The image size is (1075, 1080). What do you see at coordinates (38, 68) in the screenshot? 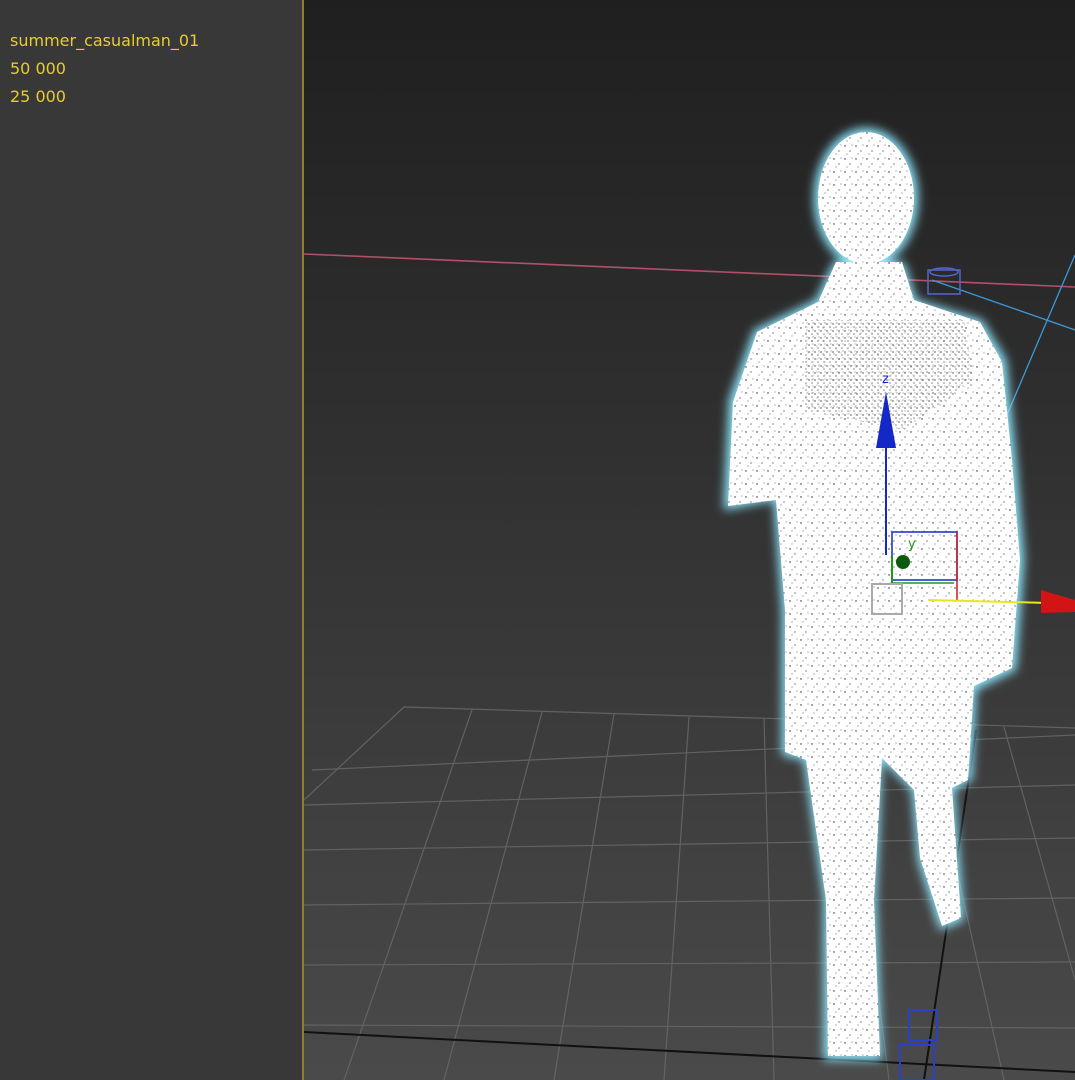
I see `polygon-count-stat: 50 000` at bounding box center [38, 68].